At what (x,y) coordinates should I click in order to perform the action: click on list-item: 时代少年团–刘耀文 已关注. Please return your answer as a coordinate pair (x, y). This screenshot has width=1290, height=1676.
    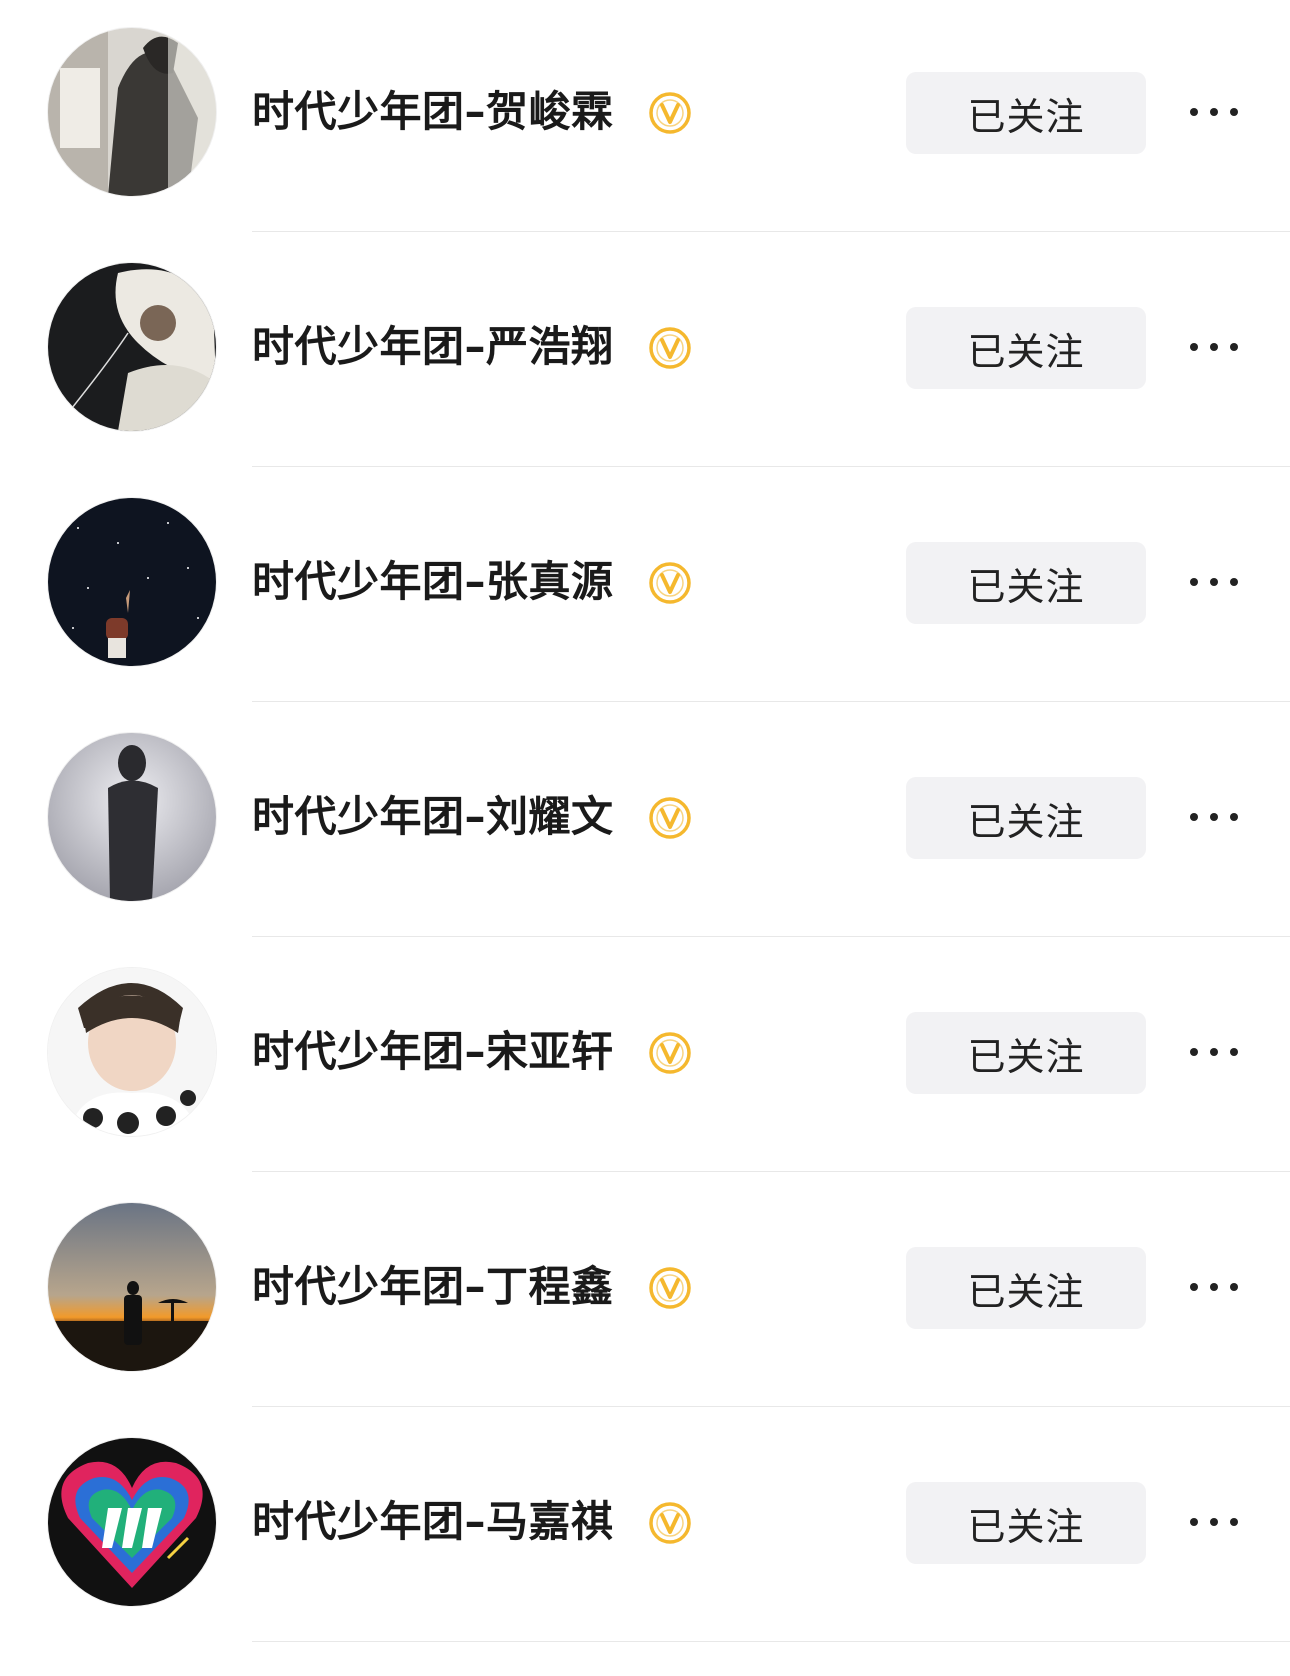
    Looking at the image, I should click on (645, 825).